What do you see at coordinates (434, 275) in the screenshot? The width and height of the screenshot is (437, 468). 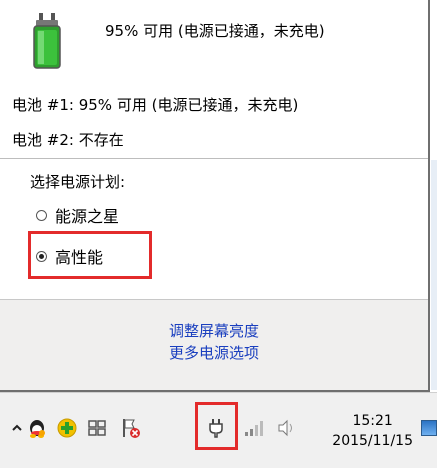 I see `background-window-edge` at bounding box center [434, 275].